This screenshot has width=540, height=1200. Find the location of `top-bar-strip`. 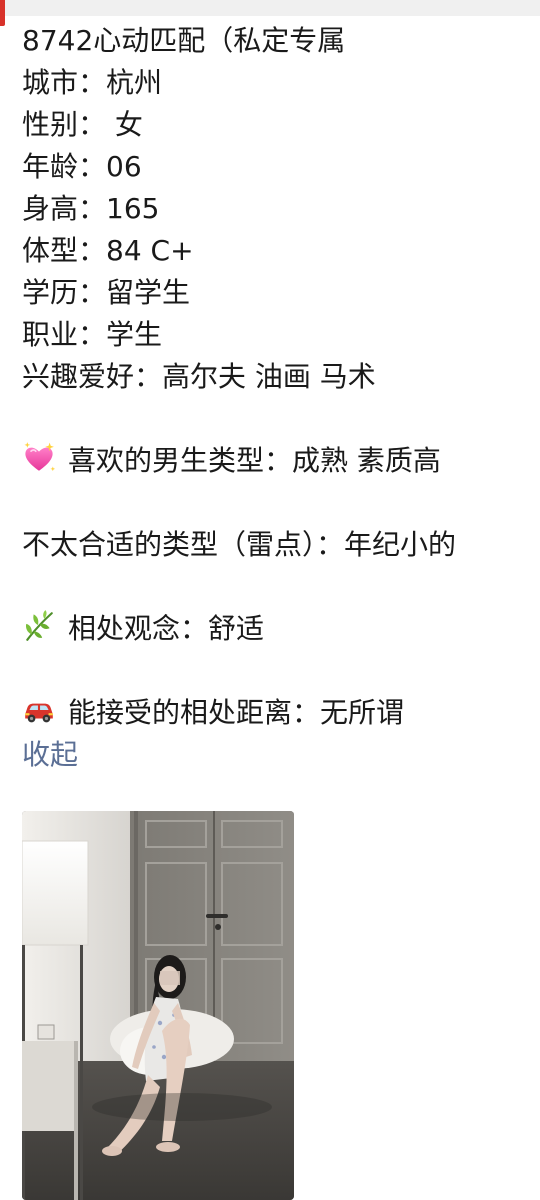

top-bar-strip is located at coordinates (270, 13).